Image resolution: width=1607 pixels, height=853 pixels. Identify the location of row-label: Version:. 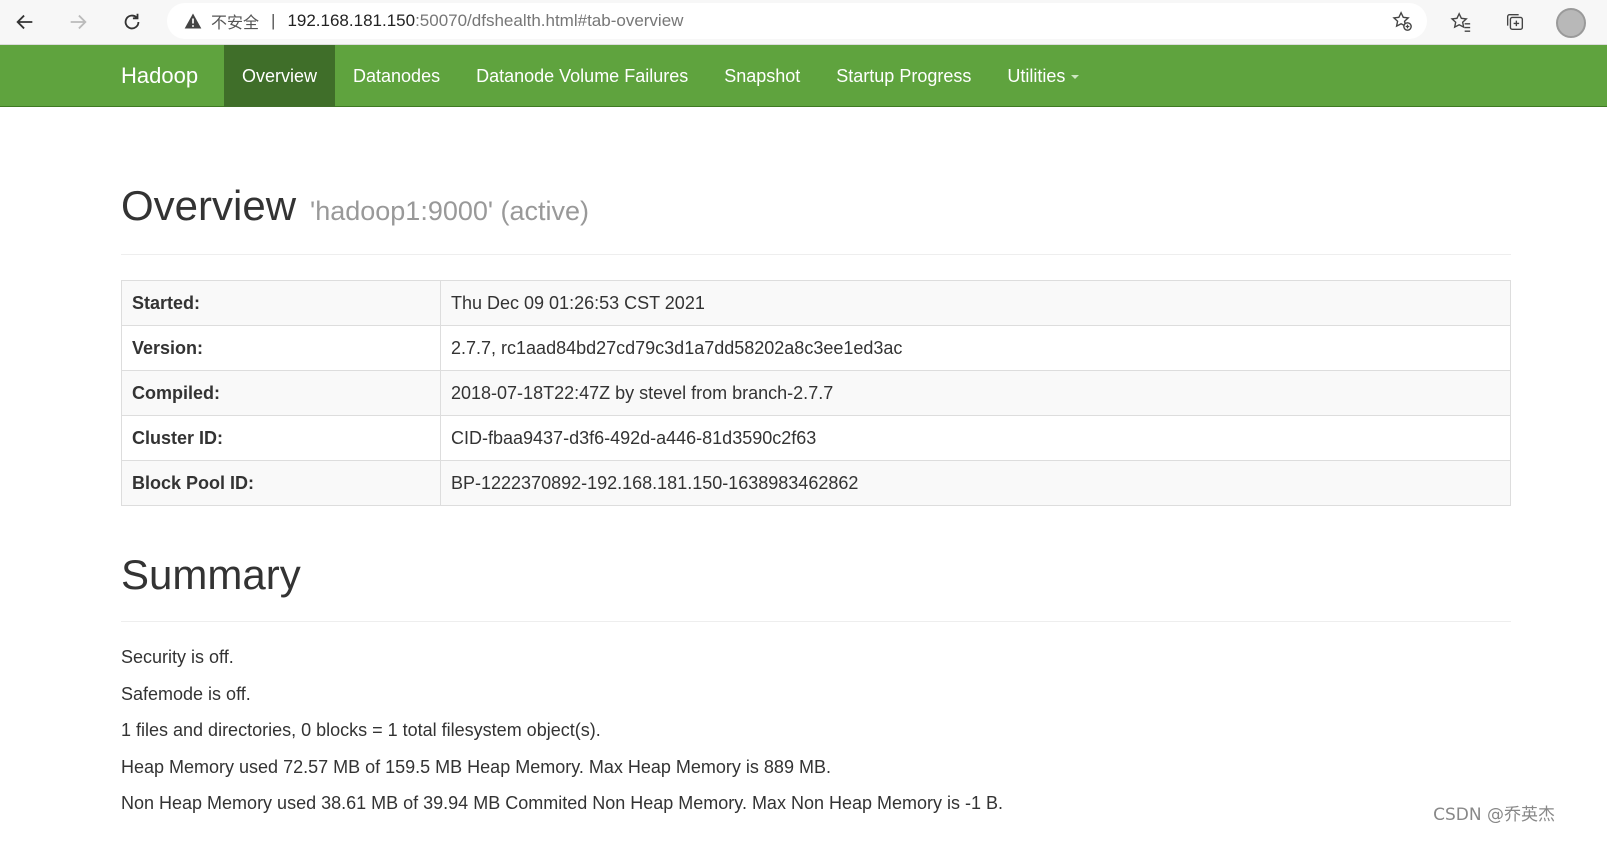
(281, 348).